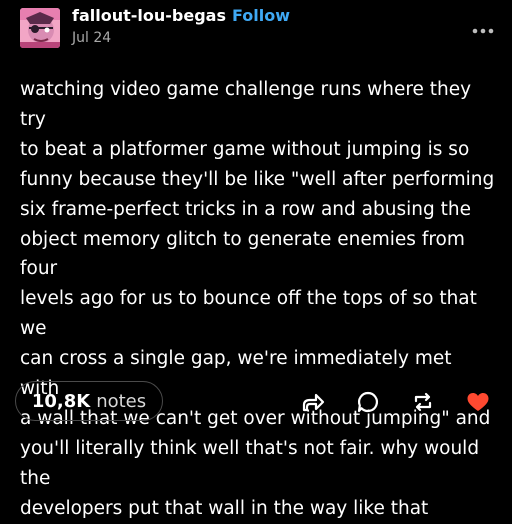  Describe the element at coordinates (40, 28) in the screenshot. I see `avatar` at that location.